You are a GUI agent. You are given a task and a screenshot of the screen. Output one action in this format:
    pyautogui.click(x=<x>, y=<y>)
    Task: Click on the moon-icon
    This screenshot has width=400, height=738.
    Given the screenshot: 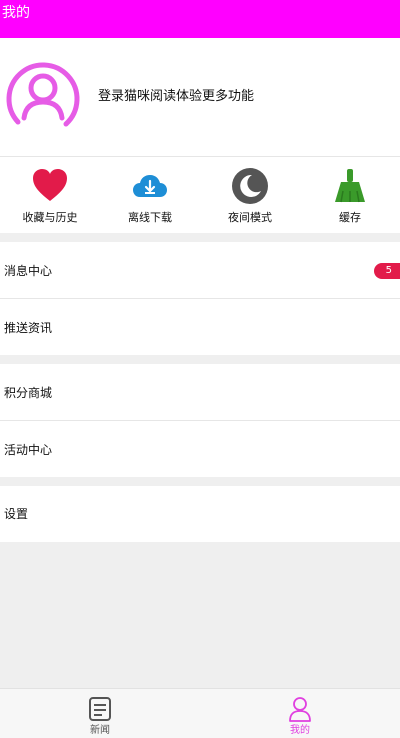 What is the action you would take?
    pyautogui.click(x=250, y=186)
    